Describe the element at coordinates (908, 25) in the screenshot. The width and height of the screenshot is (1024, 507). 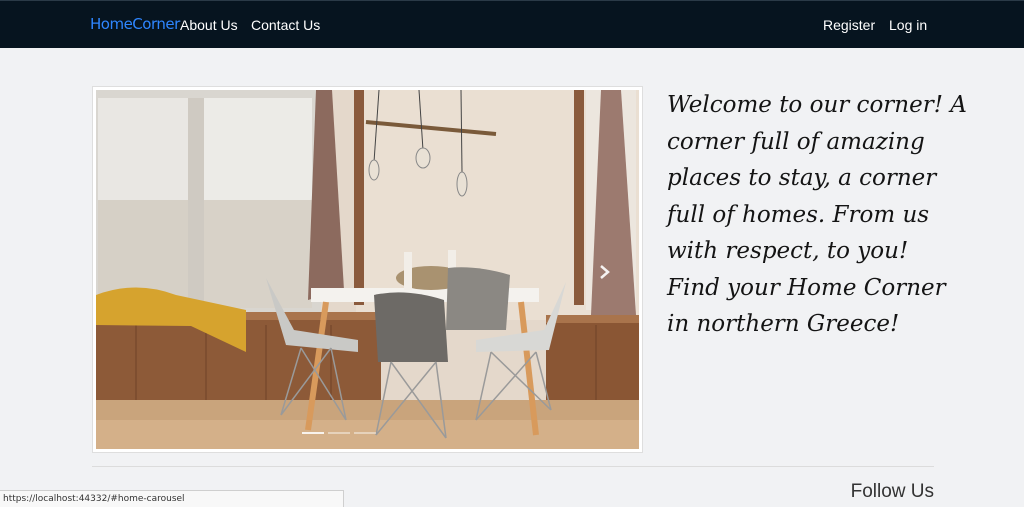
I see `nav-login: Log in` at that location.